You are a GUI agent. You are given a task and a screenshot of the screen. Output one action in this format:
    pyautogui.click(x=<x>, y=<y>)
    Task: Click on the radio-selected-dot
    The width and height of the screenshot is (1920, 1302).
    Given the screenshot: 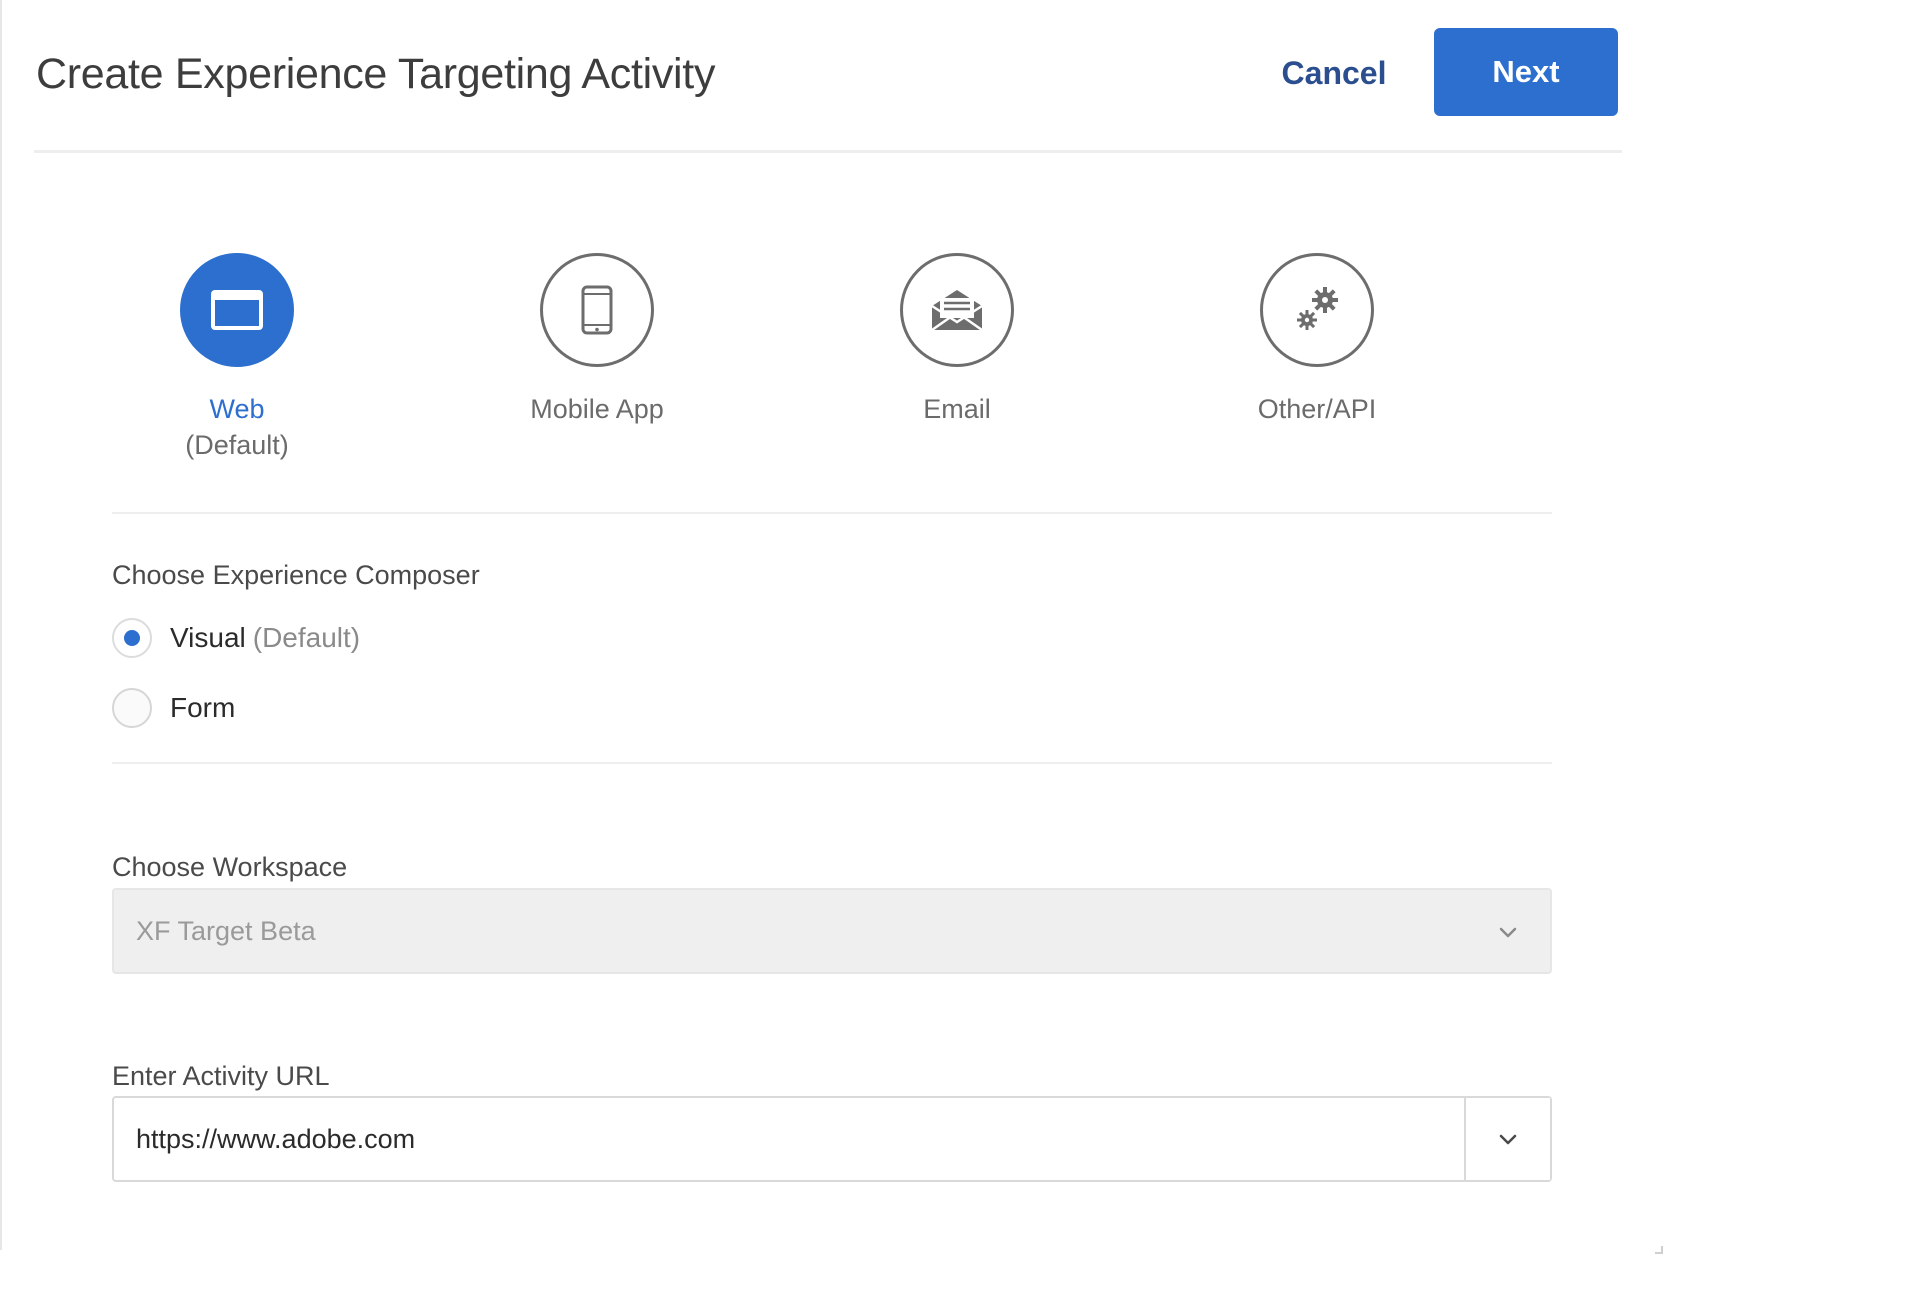 What is the action you would take?
    pyautogui.click(x=132, y=638)
    